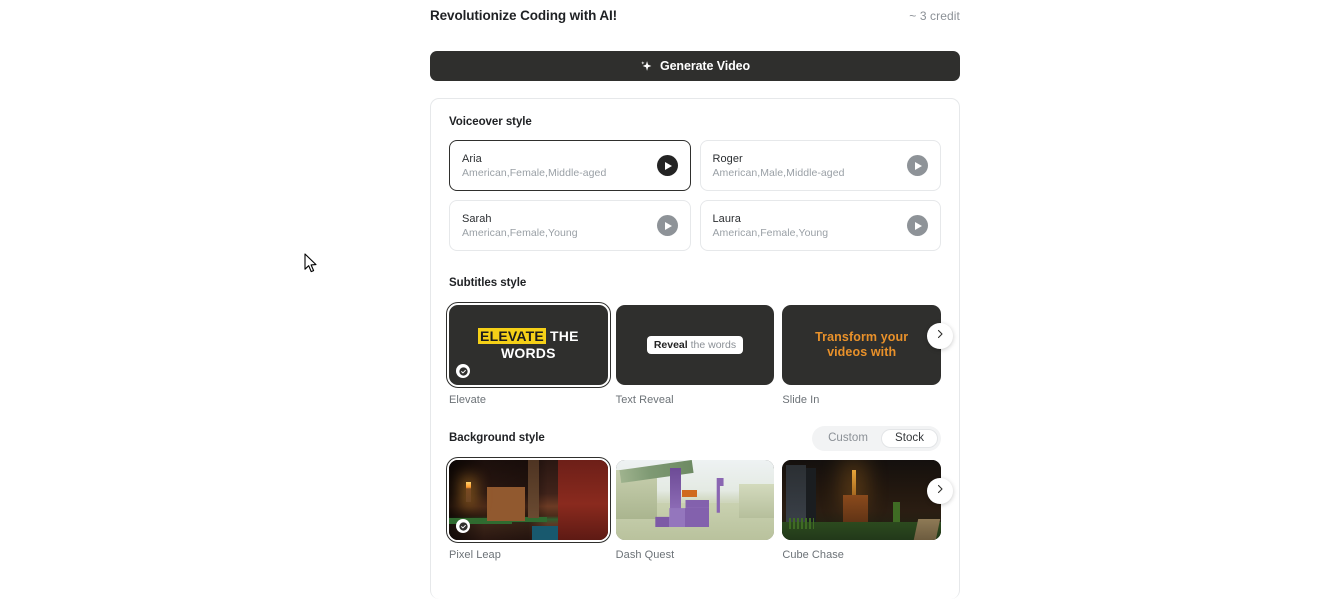  Describe the element at coordinates (934, 15) in the screenshot. I see `credit-badge: ~ 3 credit` at that location.